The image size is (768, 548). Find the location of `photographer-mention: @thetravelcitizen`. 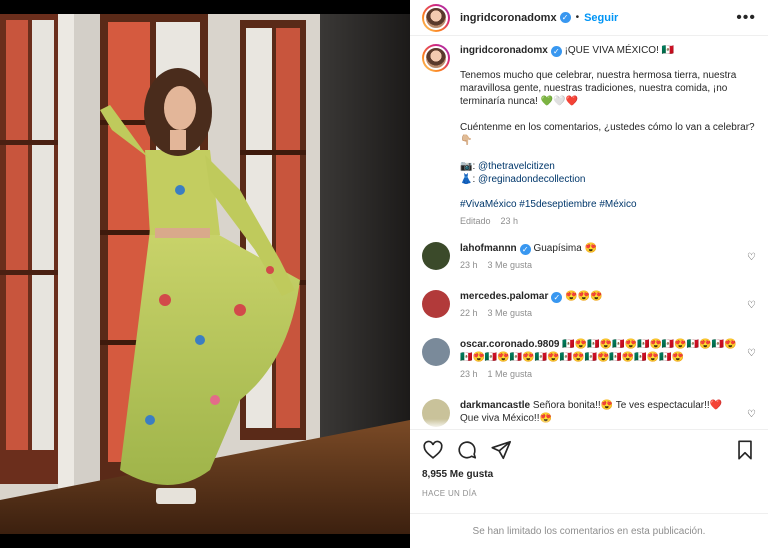

photographer-mention: @thetravelcitizen is located at coordinates (516, 166).